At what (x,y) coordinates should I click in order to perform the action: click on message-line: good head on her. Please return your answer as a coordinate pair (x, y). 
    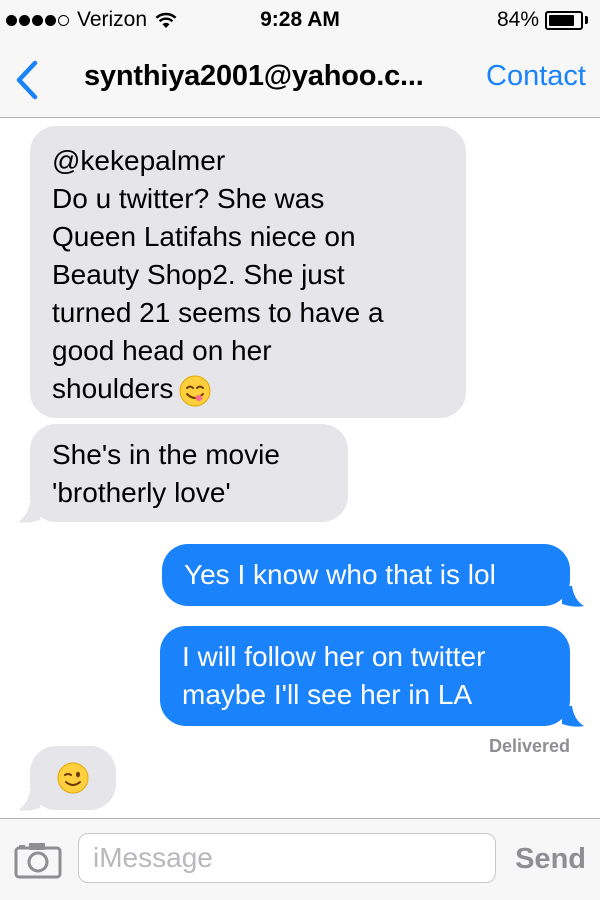
    Looking at the image, I should click on (162, 350).